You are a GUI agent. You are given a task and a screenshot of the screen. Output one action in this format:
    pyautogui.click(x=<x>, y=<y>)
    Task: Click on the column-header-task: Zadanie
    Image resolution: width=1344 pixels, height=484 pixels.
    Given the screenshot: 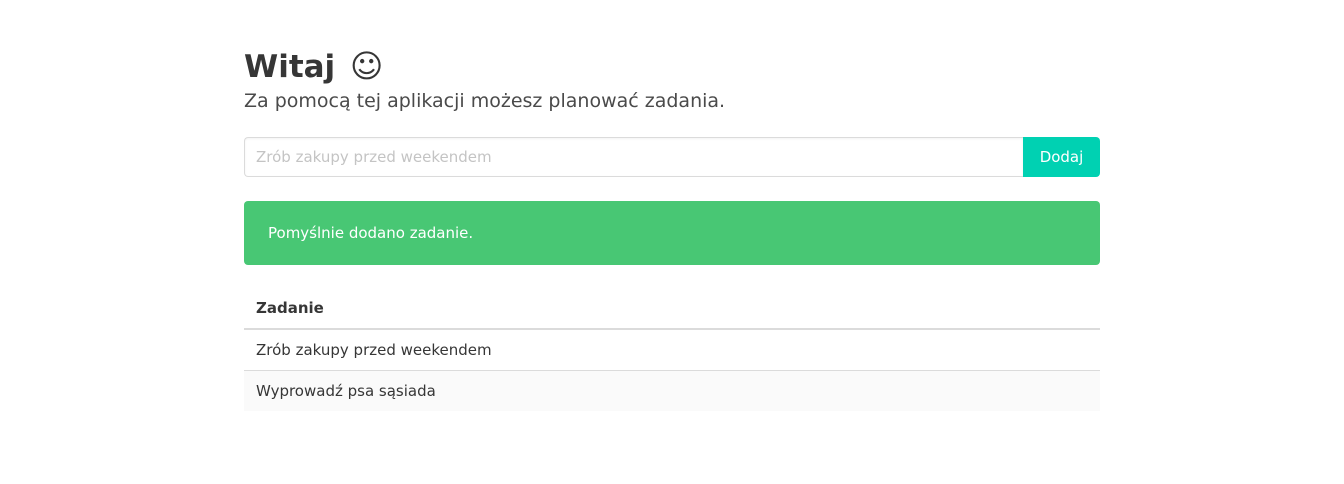 What is the action you would take?
    pyautogui.click(x=672, y=309)
    